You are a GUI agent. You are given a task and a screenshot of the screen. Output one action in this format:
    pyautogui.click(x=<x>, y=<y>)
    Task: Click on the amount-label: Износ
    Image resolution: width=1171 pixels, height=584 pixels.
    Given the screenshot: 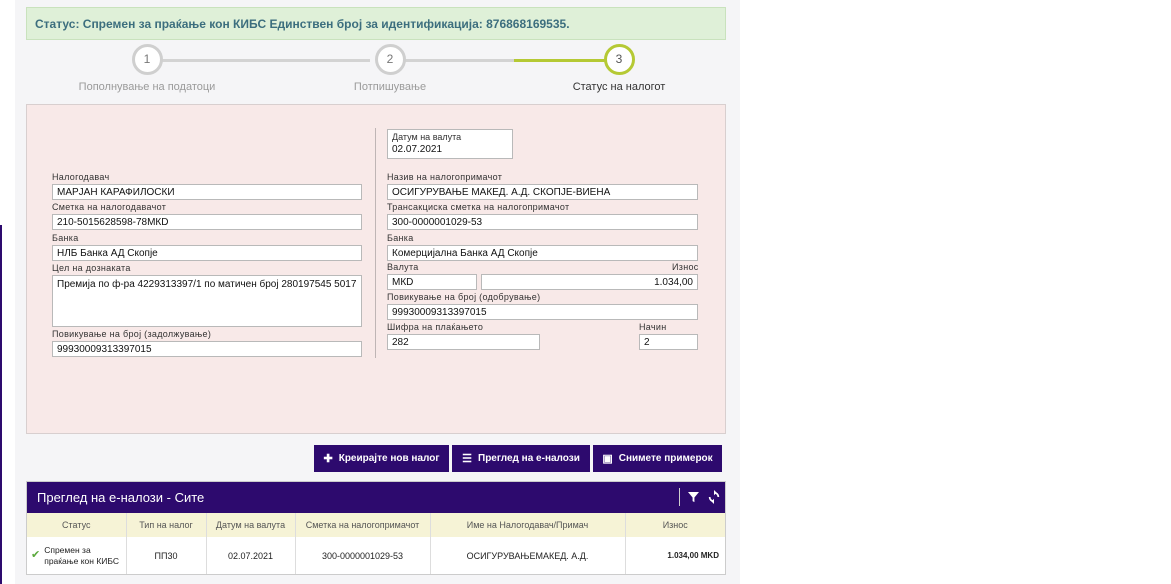 What is the action you would take?
    pyautogui.click(x=685, y=267)
    